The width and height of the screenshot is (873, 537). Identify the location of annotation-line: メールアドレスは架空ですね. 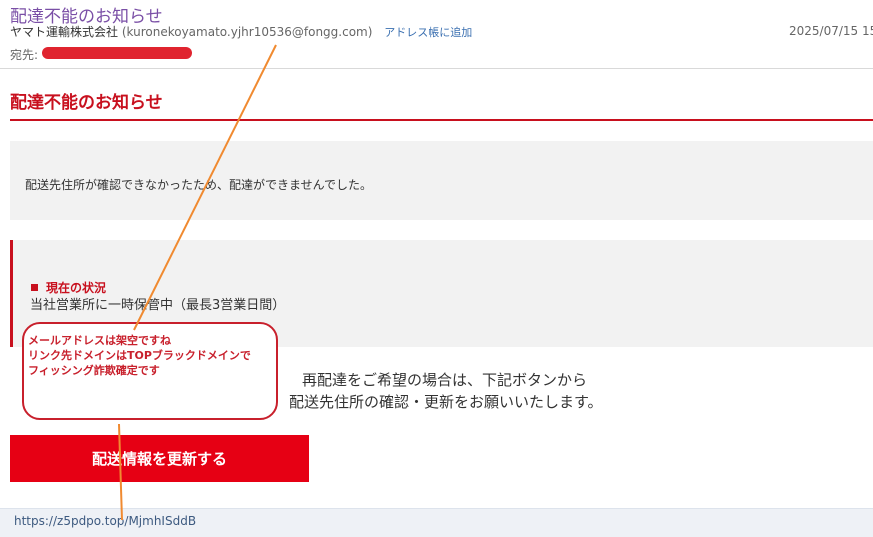
(99, 340).